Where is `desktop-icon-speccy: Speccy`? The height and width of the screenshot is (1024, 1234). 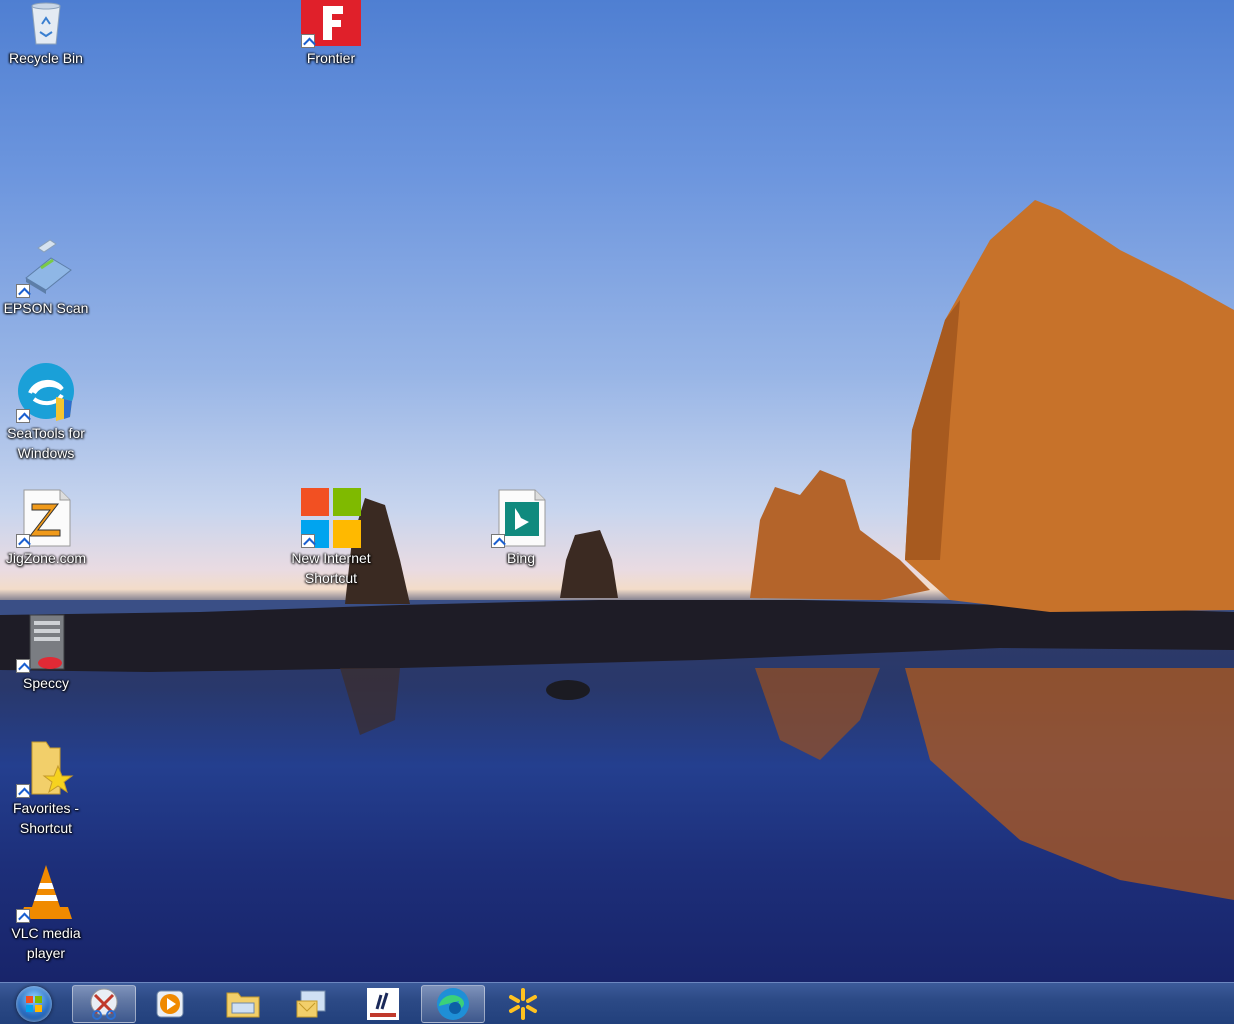 desktop-icon-speccy: Speccy is located at coordinates (46, 653).